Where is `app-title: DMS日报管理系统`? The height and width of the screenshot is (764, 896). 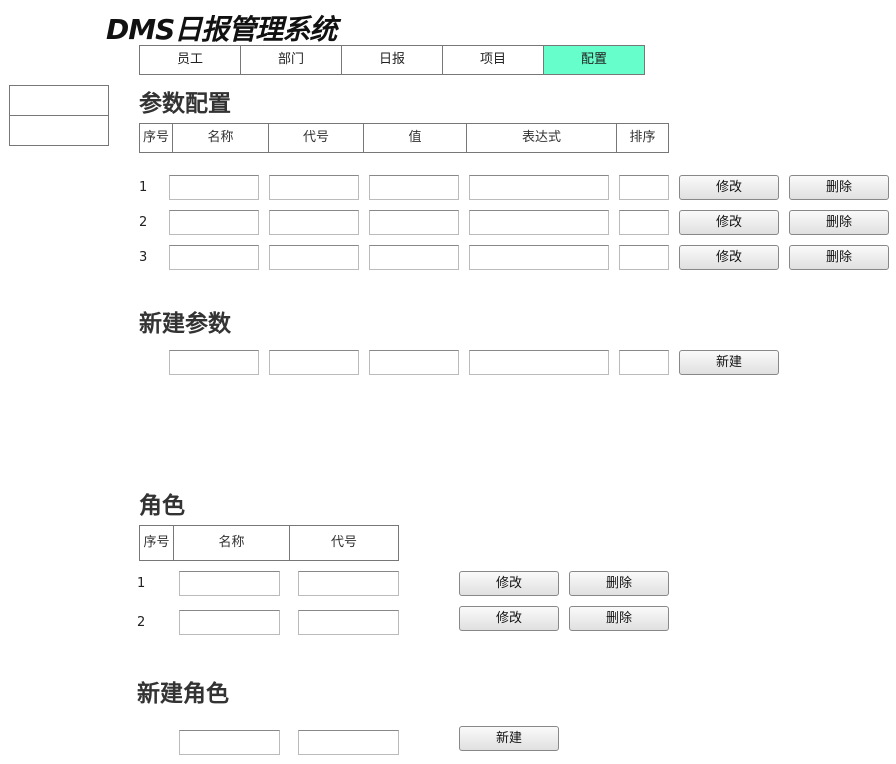 app-title: DMS日报管理系统 is located at coordinates (221, 29).